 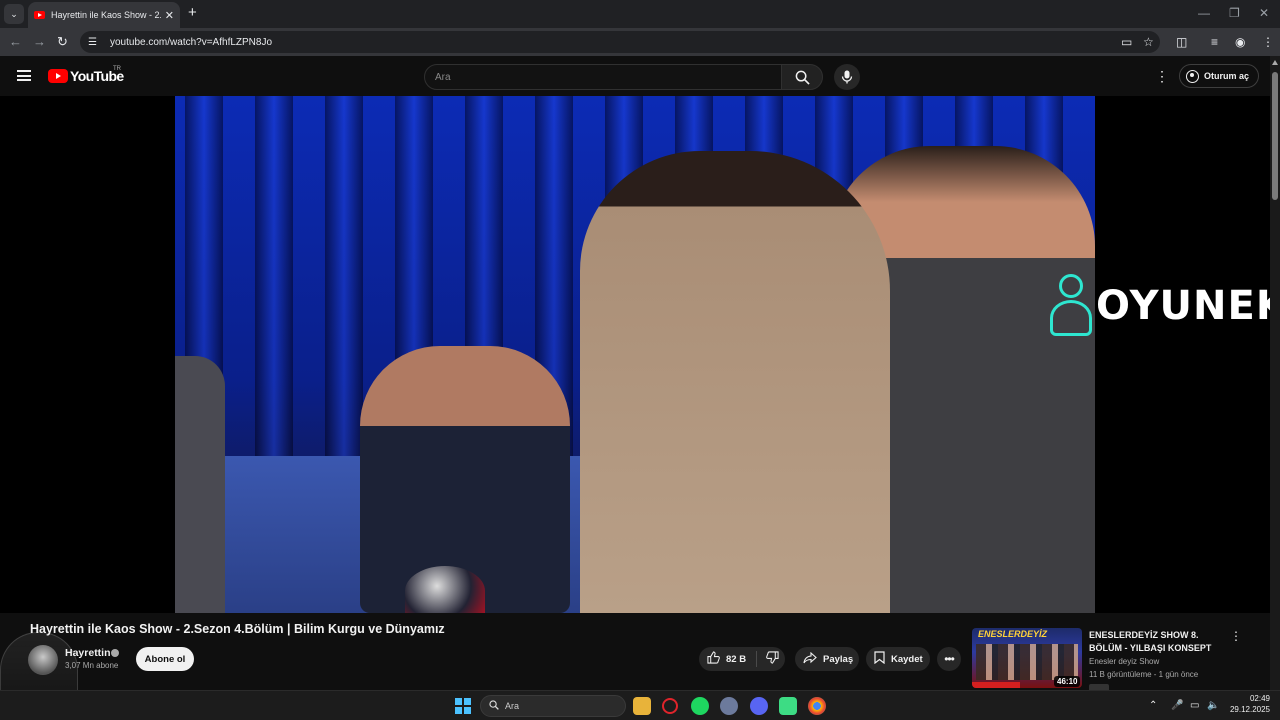 What do you see at coordinates (192, 12) in the screenshot?
I see `new-tab-icon: +` at bounding box center [192, 12].